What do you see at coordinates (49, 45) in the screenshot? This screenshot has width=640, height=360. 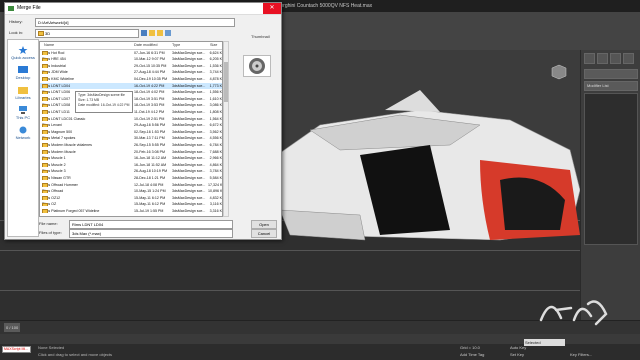 I see `column-name: Name` at bounding box center [49, 45].